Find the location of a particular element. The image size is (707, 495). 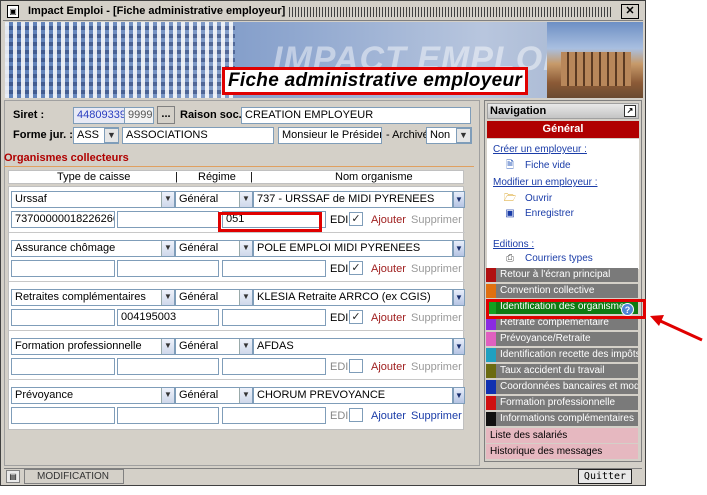

document-icon: 🗎 is located at coordinates (510, 165).